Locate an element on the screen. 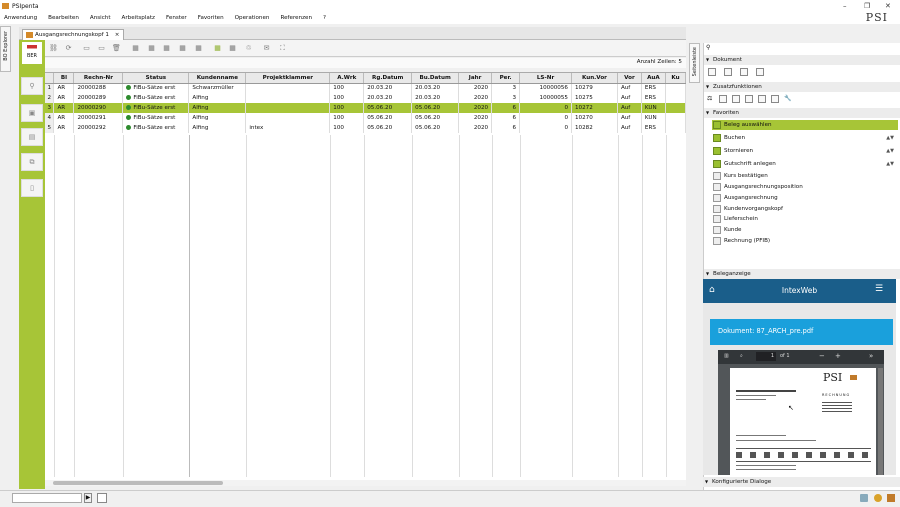 The image size is (900, 507). row-number: 4 is located at coordinates (50, 118).